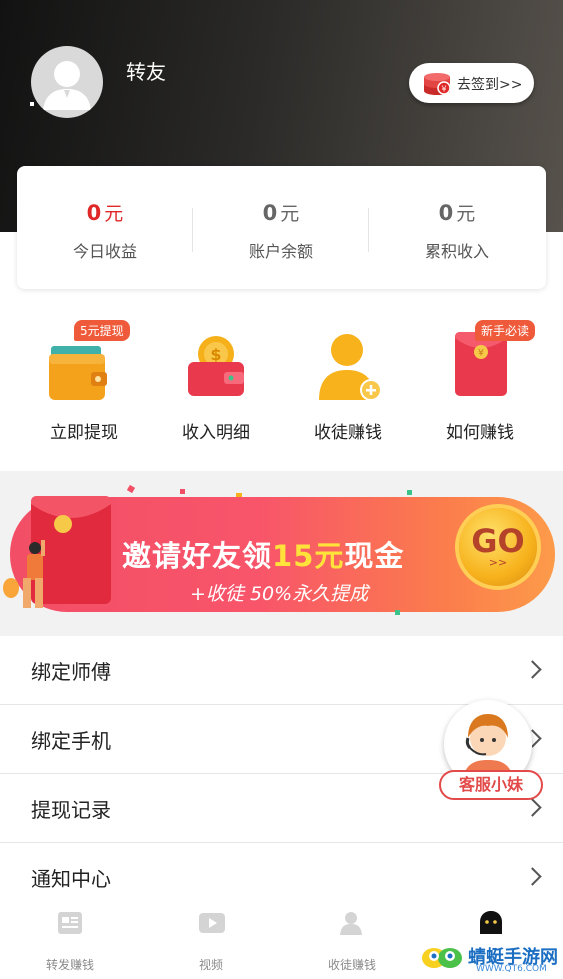  Describe the element at coordinates (511, 969) in the screenshot. I see `watermark-url: WWW.QT6.COM` at that location.